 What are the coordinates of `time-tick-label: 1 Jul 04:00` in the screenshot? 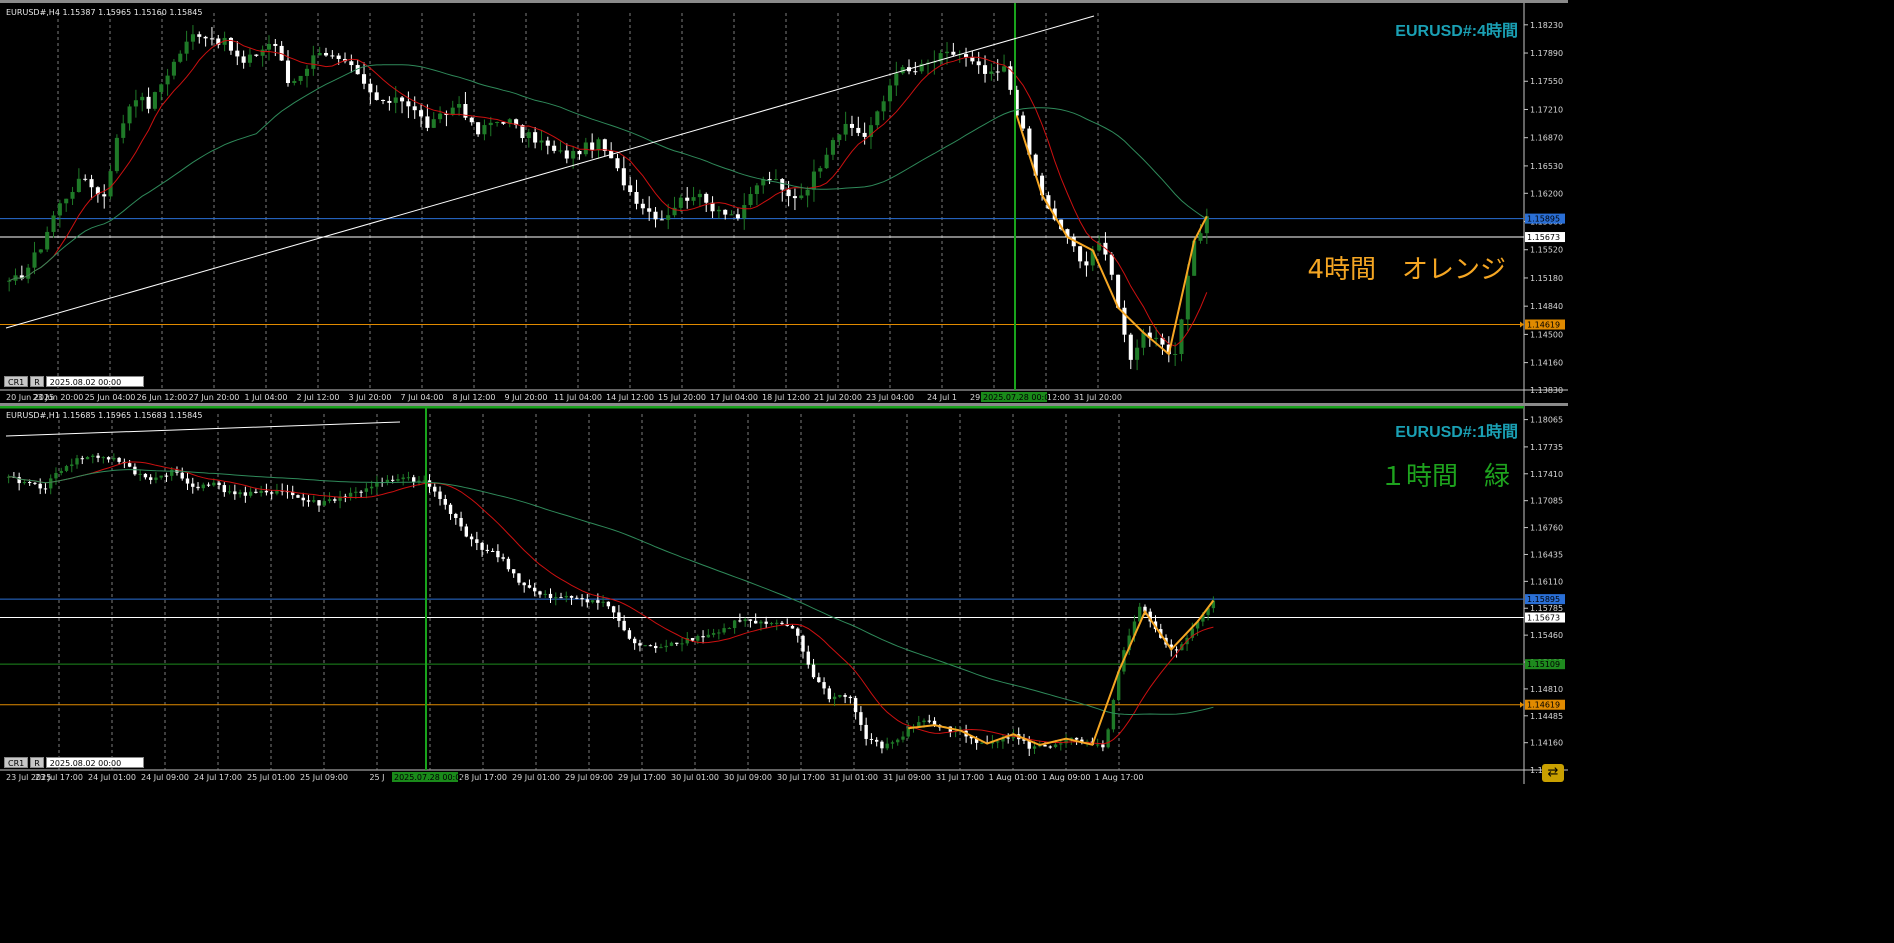 It's located at (266, 397).